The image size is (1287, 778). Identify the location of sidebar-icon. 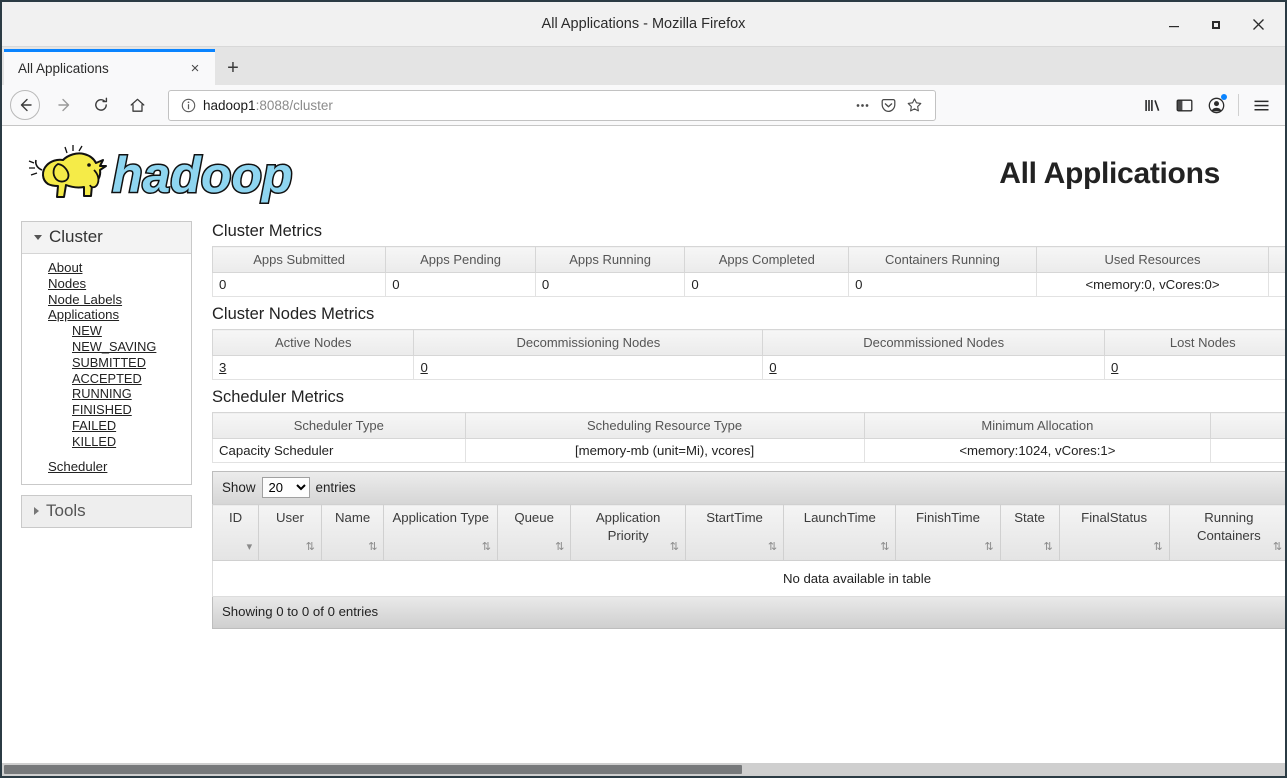
(1184, 105).